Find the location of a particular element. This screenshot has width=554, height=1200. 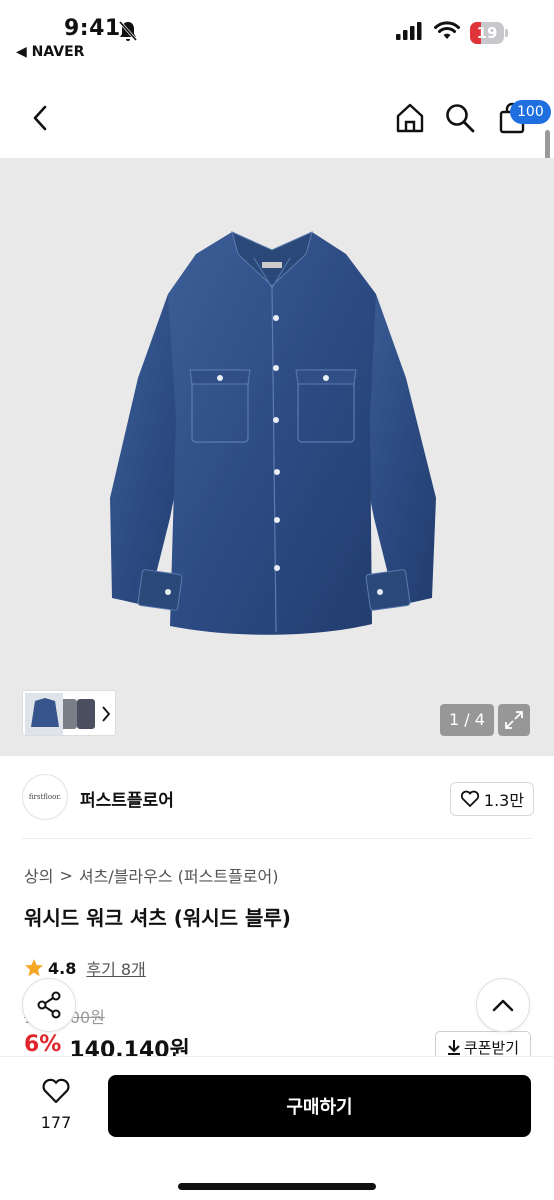

back-to-app-link: ◀ NAVER is located at coordinates (50, 52).